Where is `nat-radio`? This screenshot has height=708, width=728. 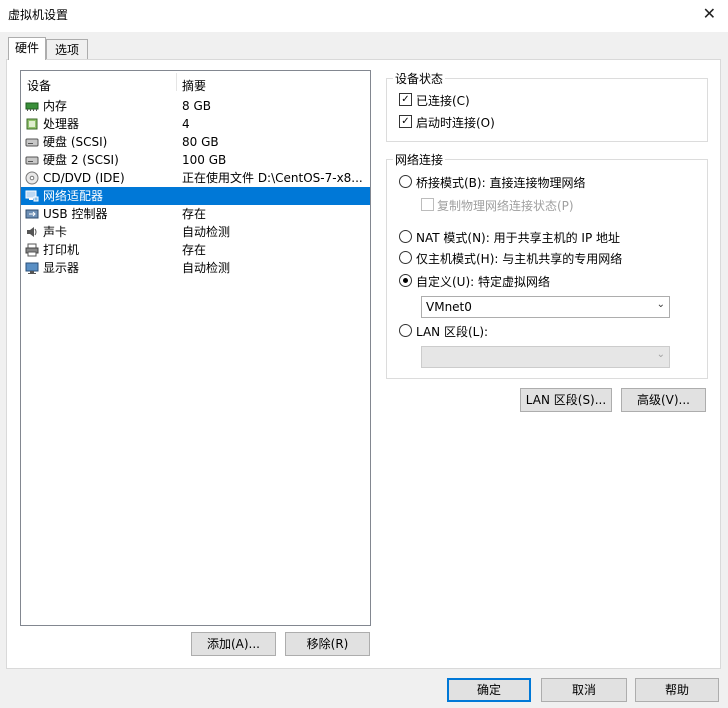 nat-radio is located at coordinates (405, 236).